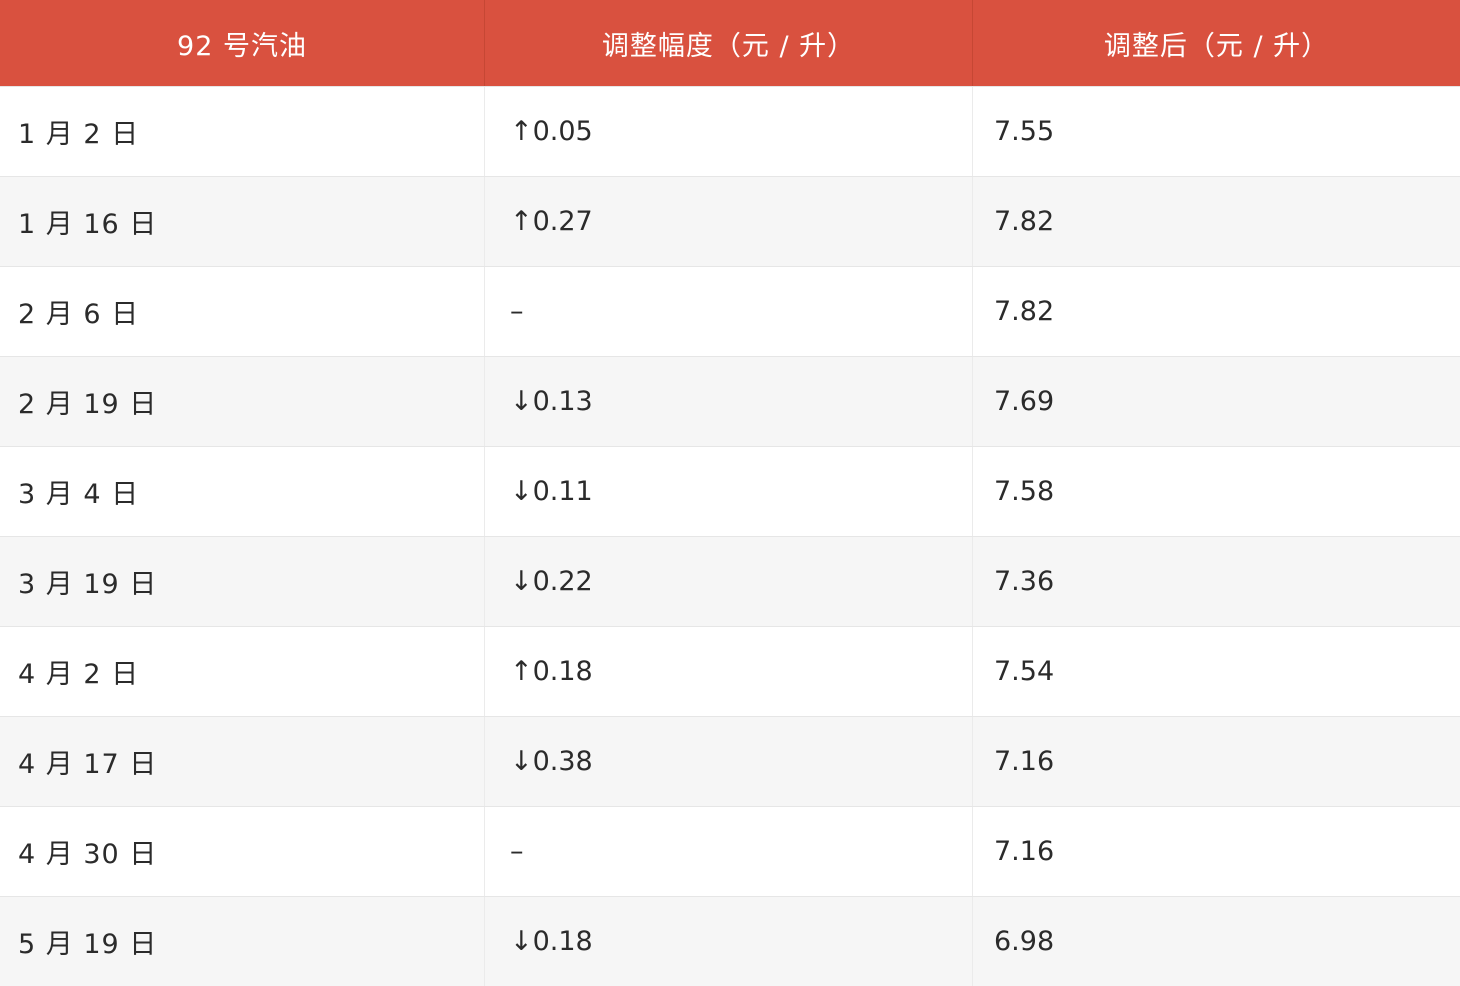  What do you see at coordinates (1024, 131) in the screenshot?
I see `price-cell: 7.55` at bounding box center [1024, 131].